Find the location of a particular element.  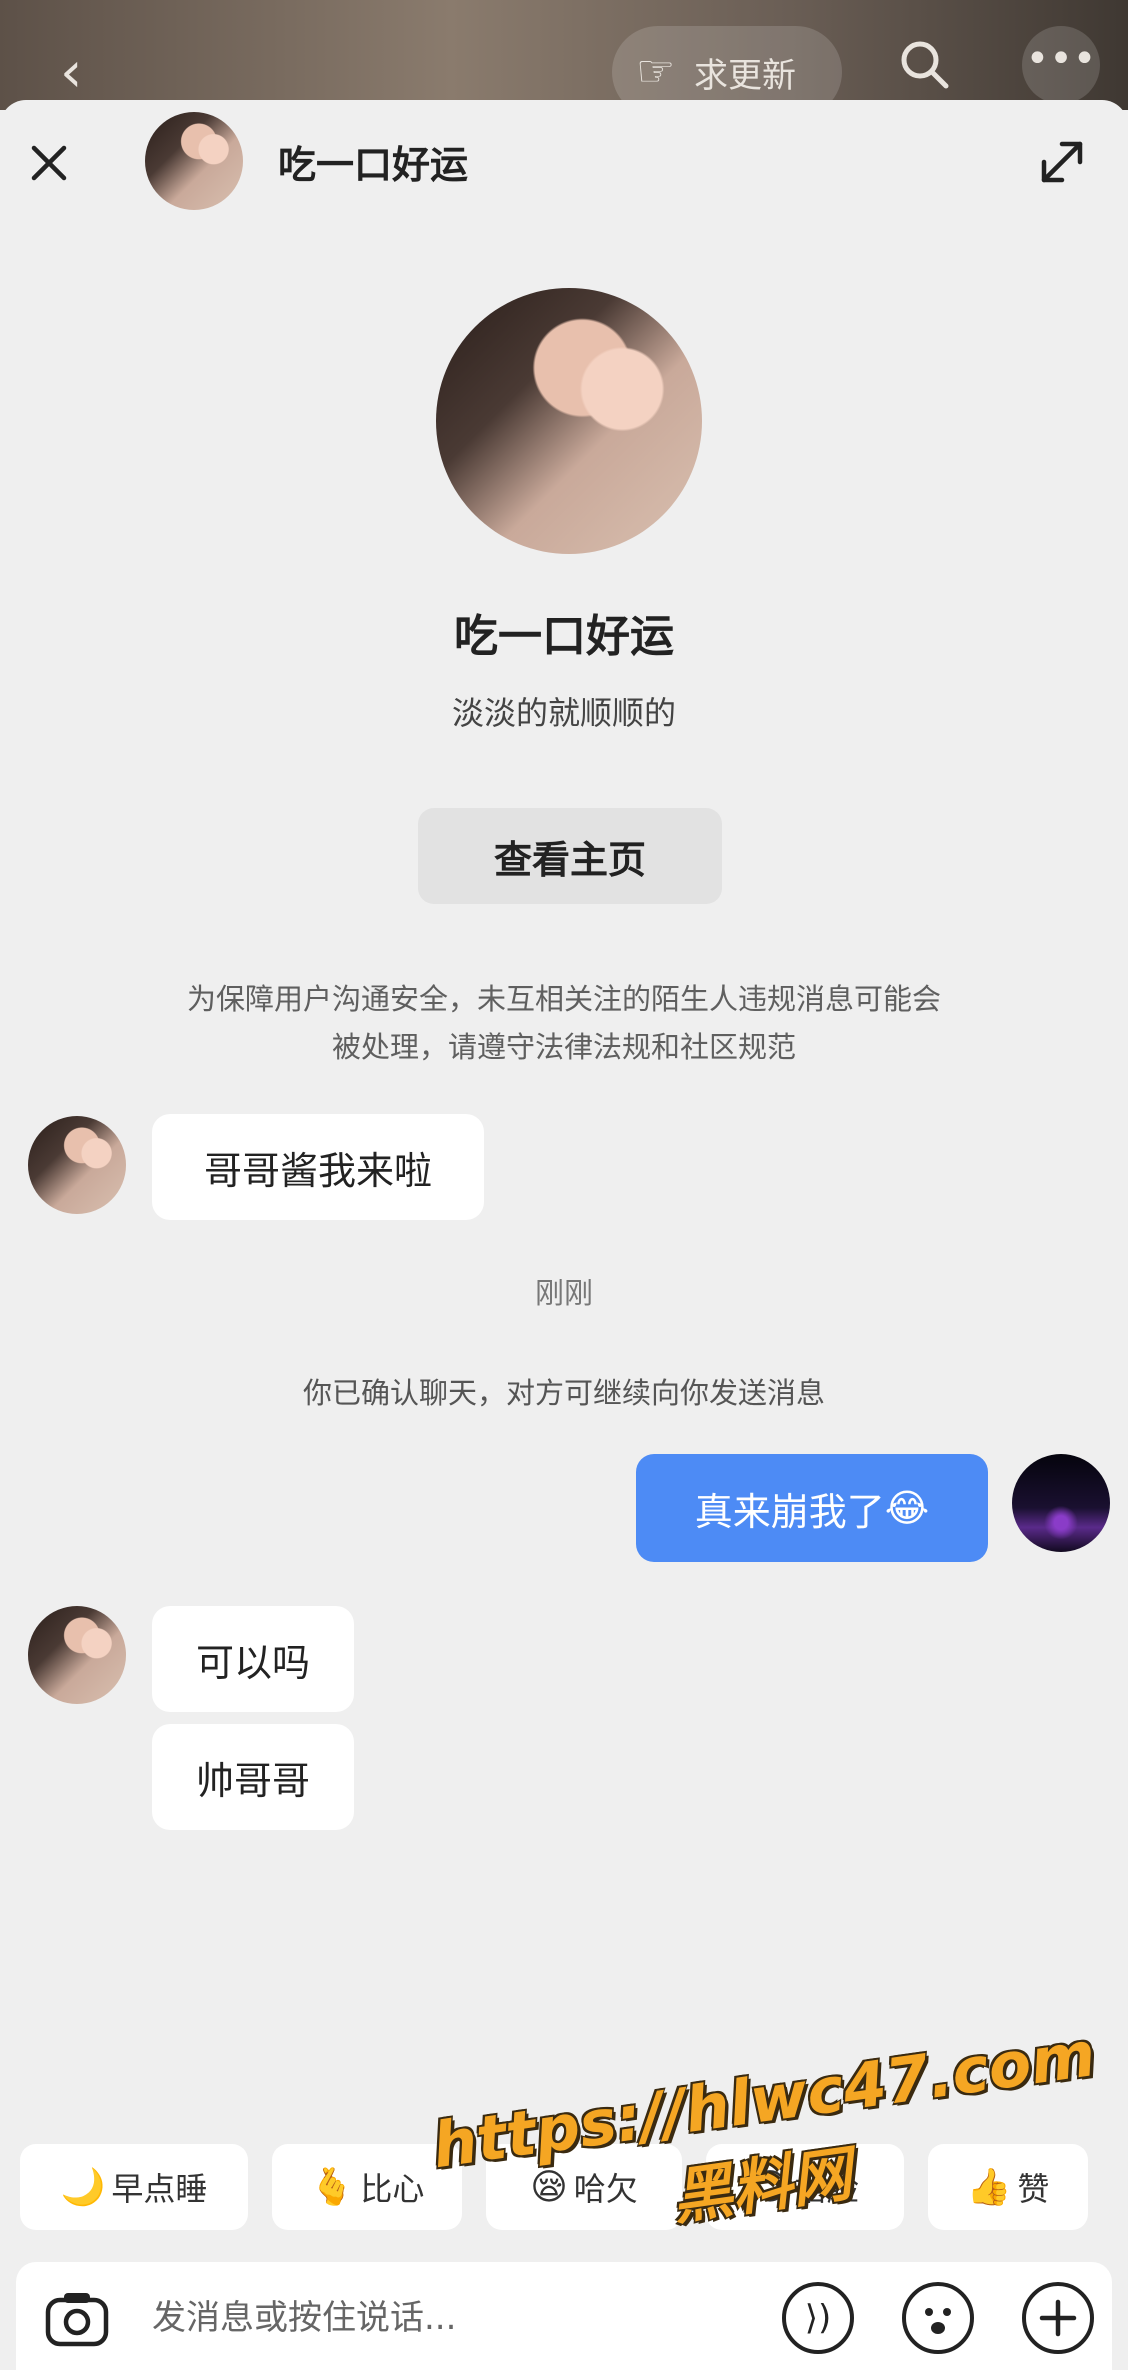

search-icon is located at coordinates (924, 66).